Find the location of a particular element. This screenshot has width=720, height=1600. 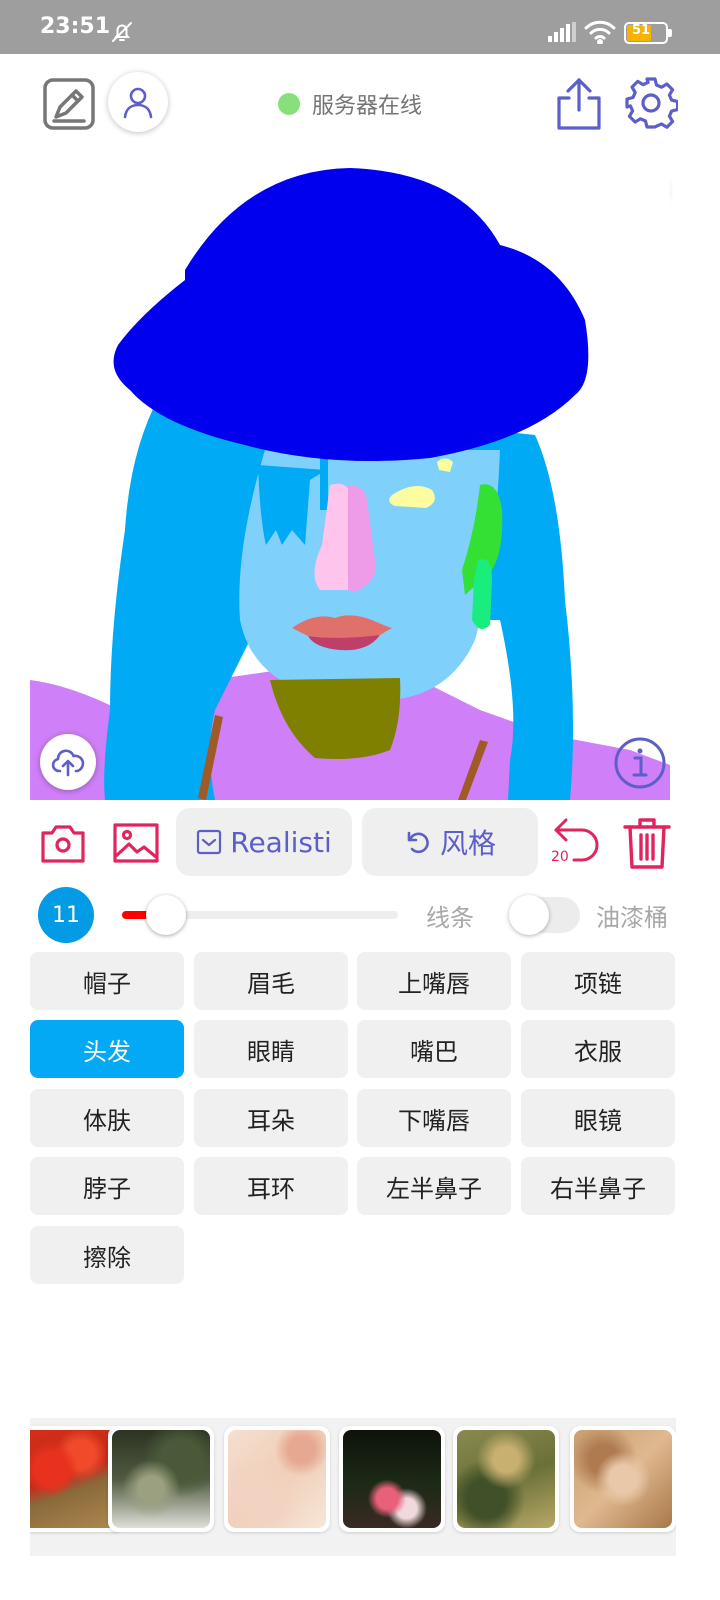

status-bar: 23:51 51 is located at coordinates (360, 27).